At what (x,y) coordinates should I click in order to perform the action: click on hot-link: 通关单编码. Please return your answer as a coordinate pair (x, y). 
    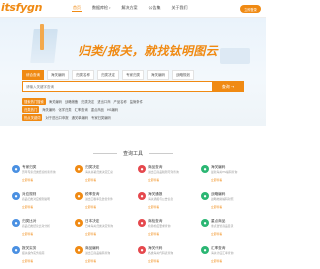
    Looking at the image, I should click on (80, 117).